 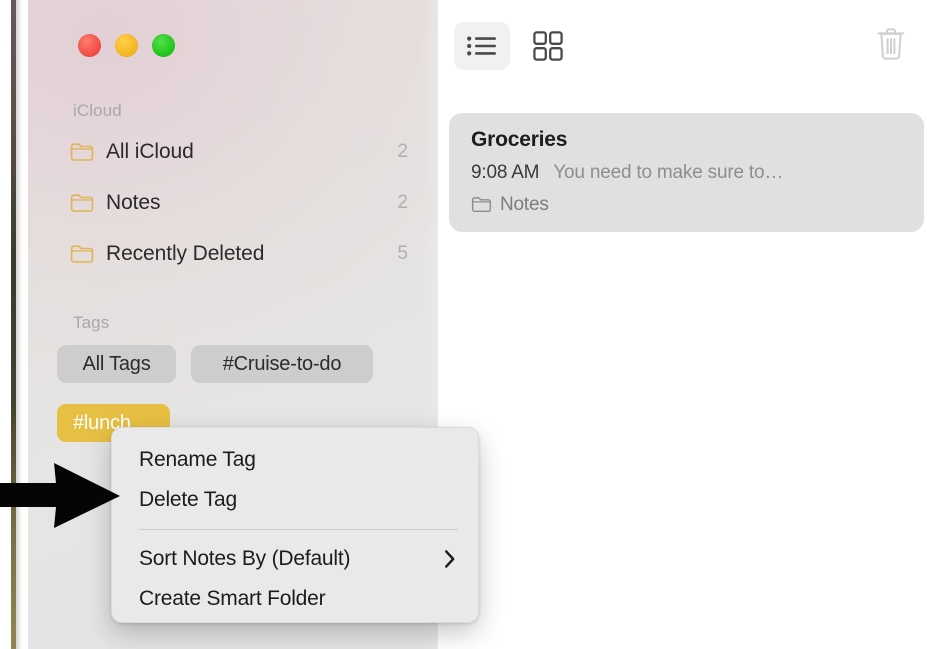 I want to click on minimize-button, so click(x=126, y=45).